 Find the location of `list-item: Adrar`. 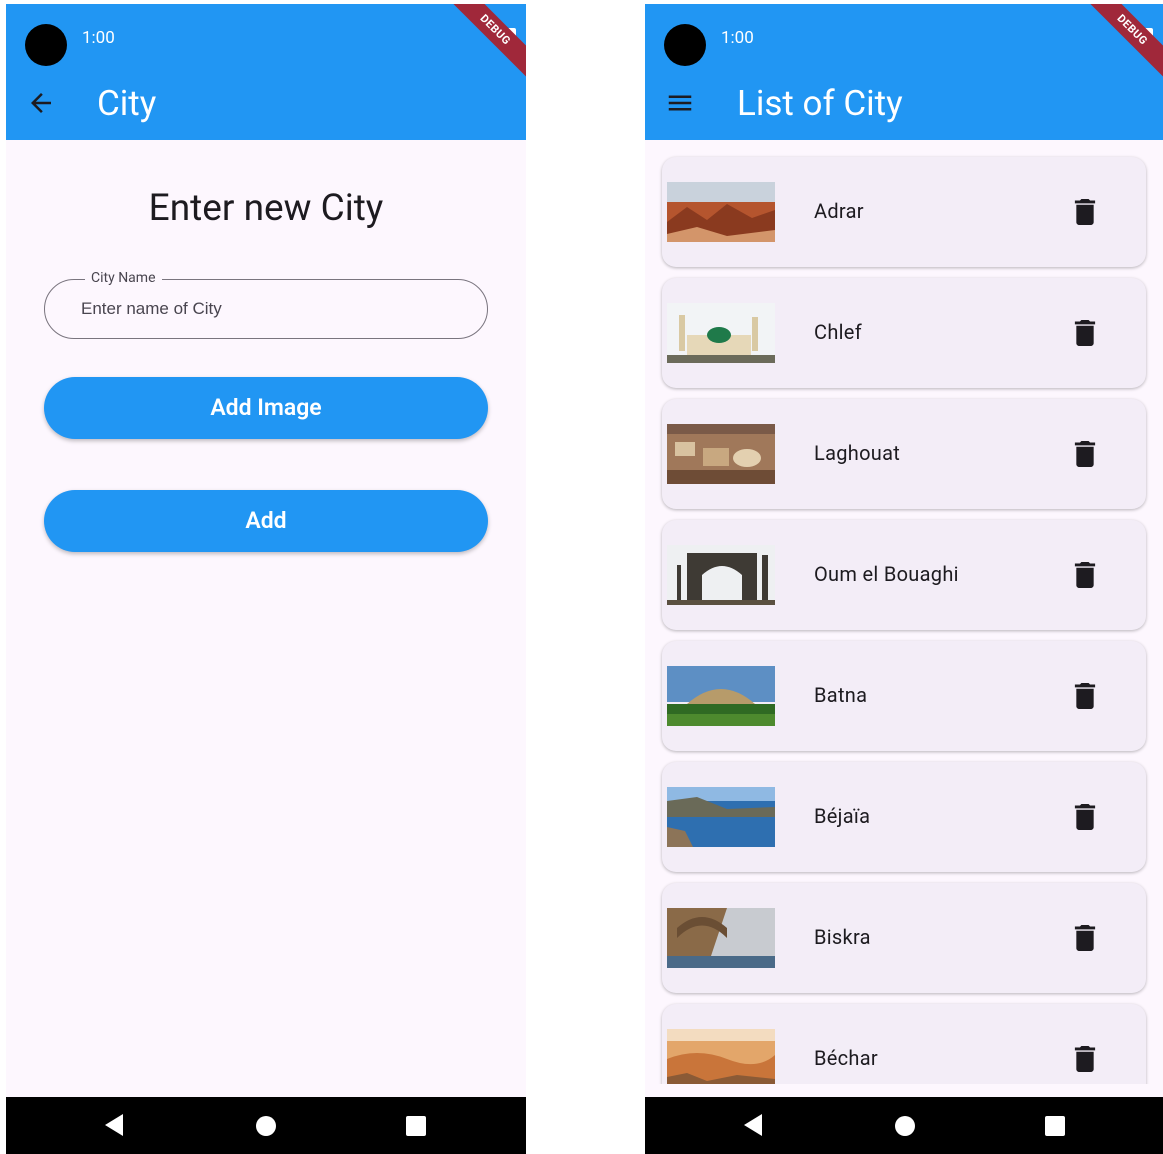

list-item: Adrar is located at coordinates (904, 212).